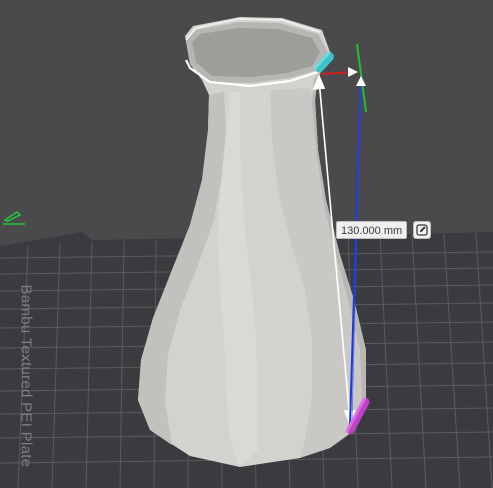 The width and height of the screenshot is (493, 488). Describe the element at coordinates (26, 376) in the screenshot. I see `plate-name-label: Bambu Textured PEI Plate` at that location.